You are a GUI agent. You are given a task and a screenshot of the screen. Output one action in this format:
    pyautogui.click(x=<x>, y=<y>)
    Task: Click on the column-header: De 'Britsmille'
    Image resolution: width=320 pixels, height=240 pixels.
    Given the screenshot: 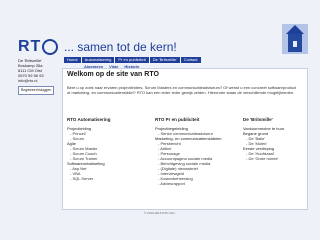 What is the action you would take?
    pyautogui.click(x=258, y=119)
    